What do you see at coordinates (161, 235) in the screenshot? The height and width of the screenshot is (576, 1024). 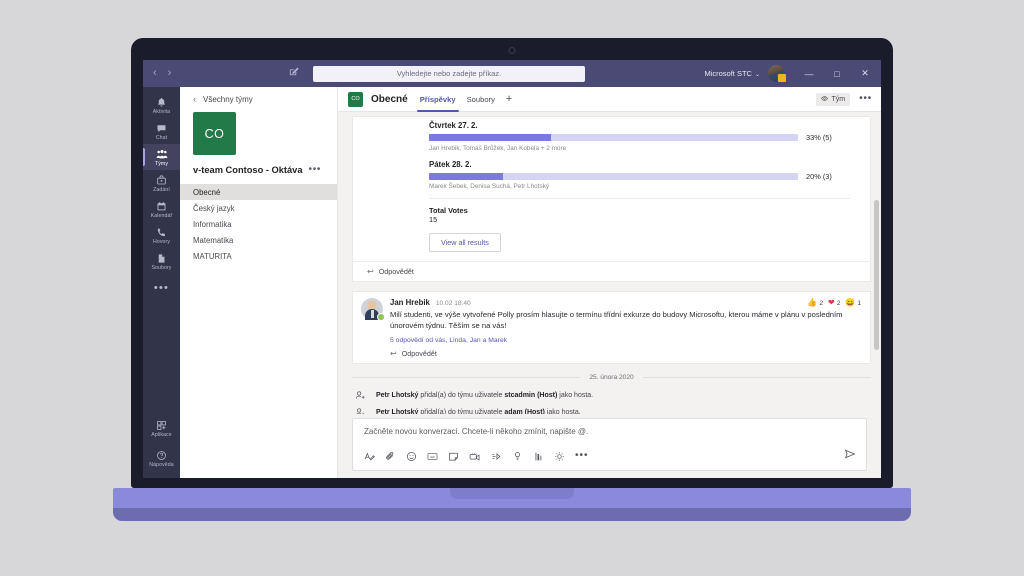 I see `sidebar-item-hovory: Hovory` at bounding box center [161, 235].